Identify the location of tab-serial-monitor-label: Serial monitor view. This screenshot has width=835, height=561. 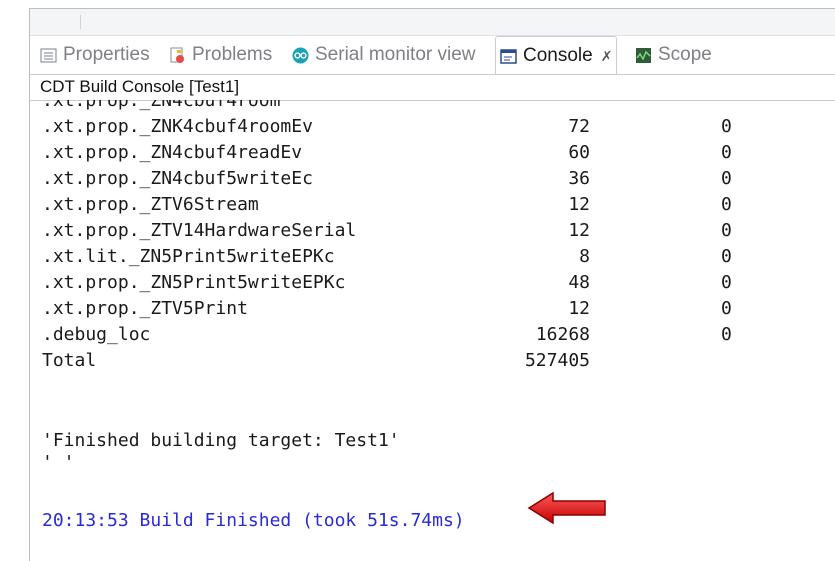
(395, 54).